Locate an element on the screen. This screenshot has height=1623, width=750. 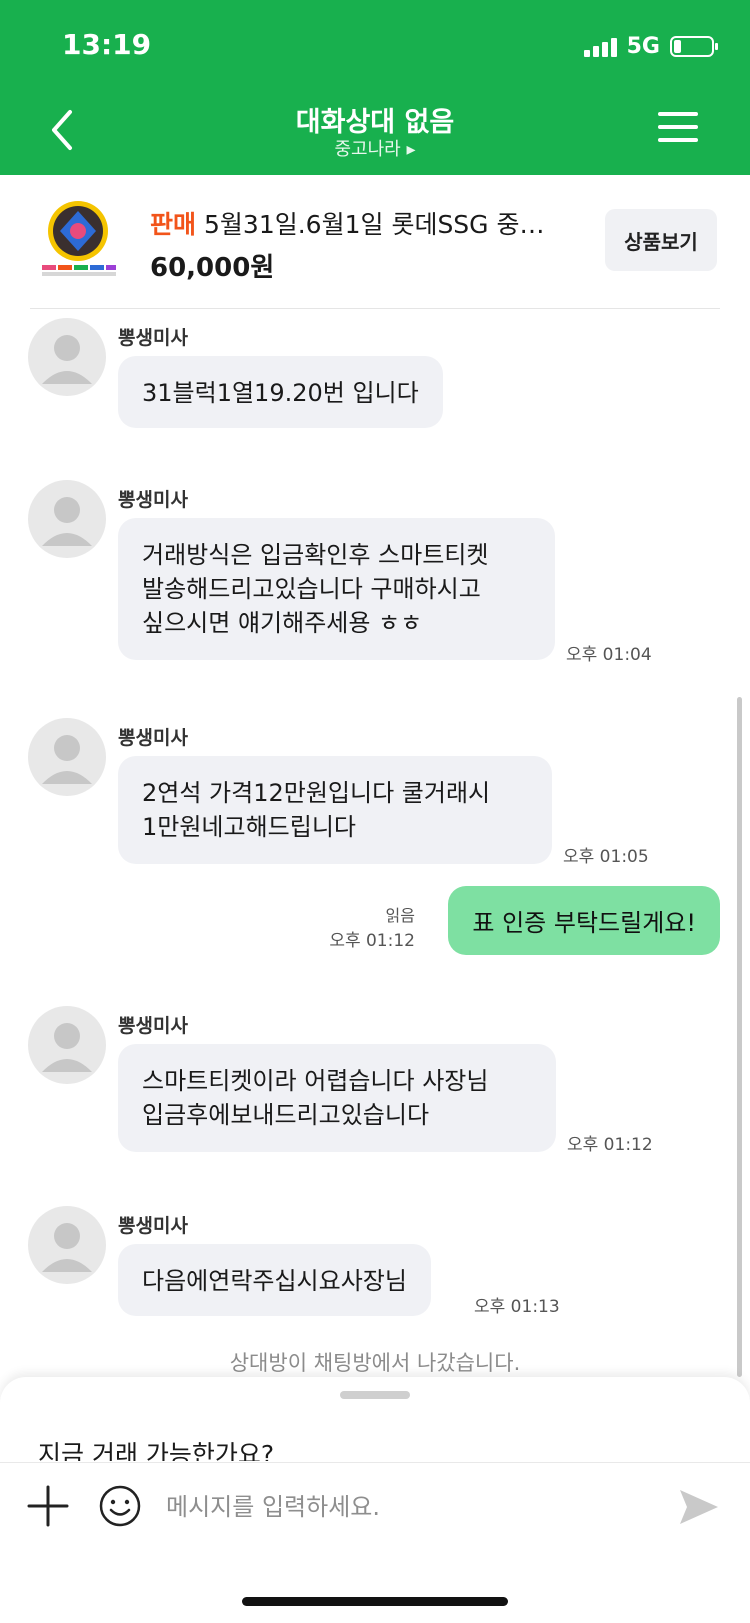
sale-tag: 판매 is located at coordinates (173, 224).